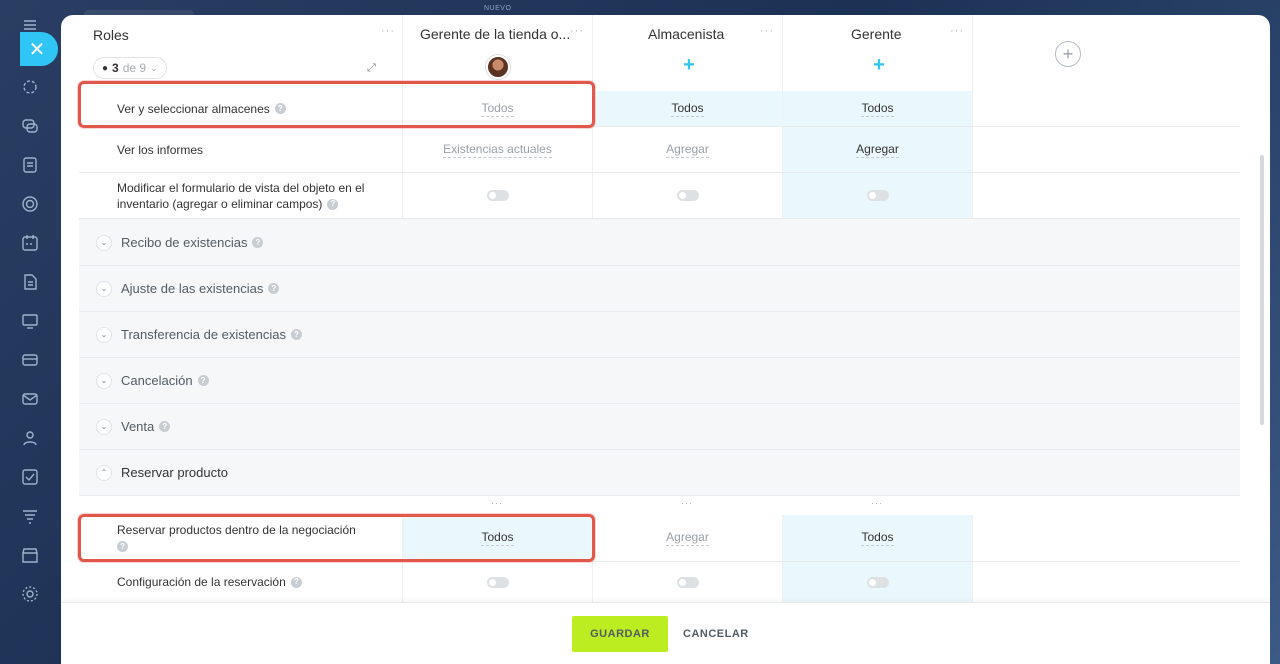 The width and height of the screenshot is (1280, 664). What do you see at coordinates (659, 243) in the screenshot?
I see `section-stock-receipt: ⌄ Recibo de existencias?` at bounding box center [659, 243].